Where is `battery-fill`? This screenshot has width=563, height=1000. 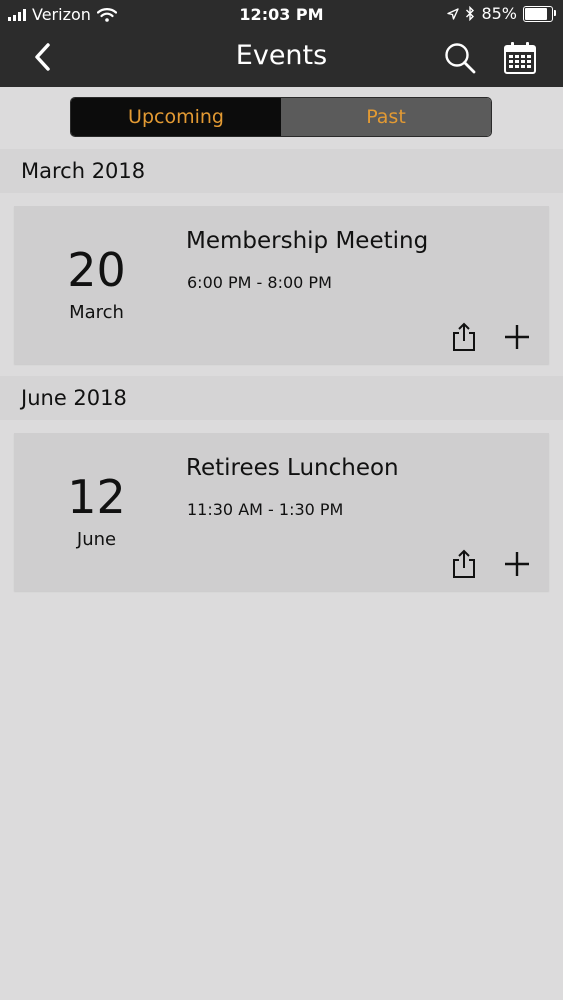
battery-fill is located at coordinates (536, 13).